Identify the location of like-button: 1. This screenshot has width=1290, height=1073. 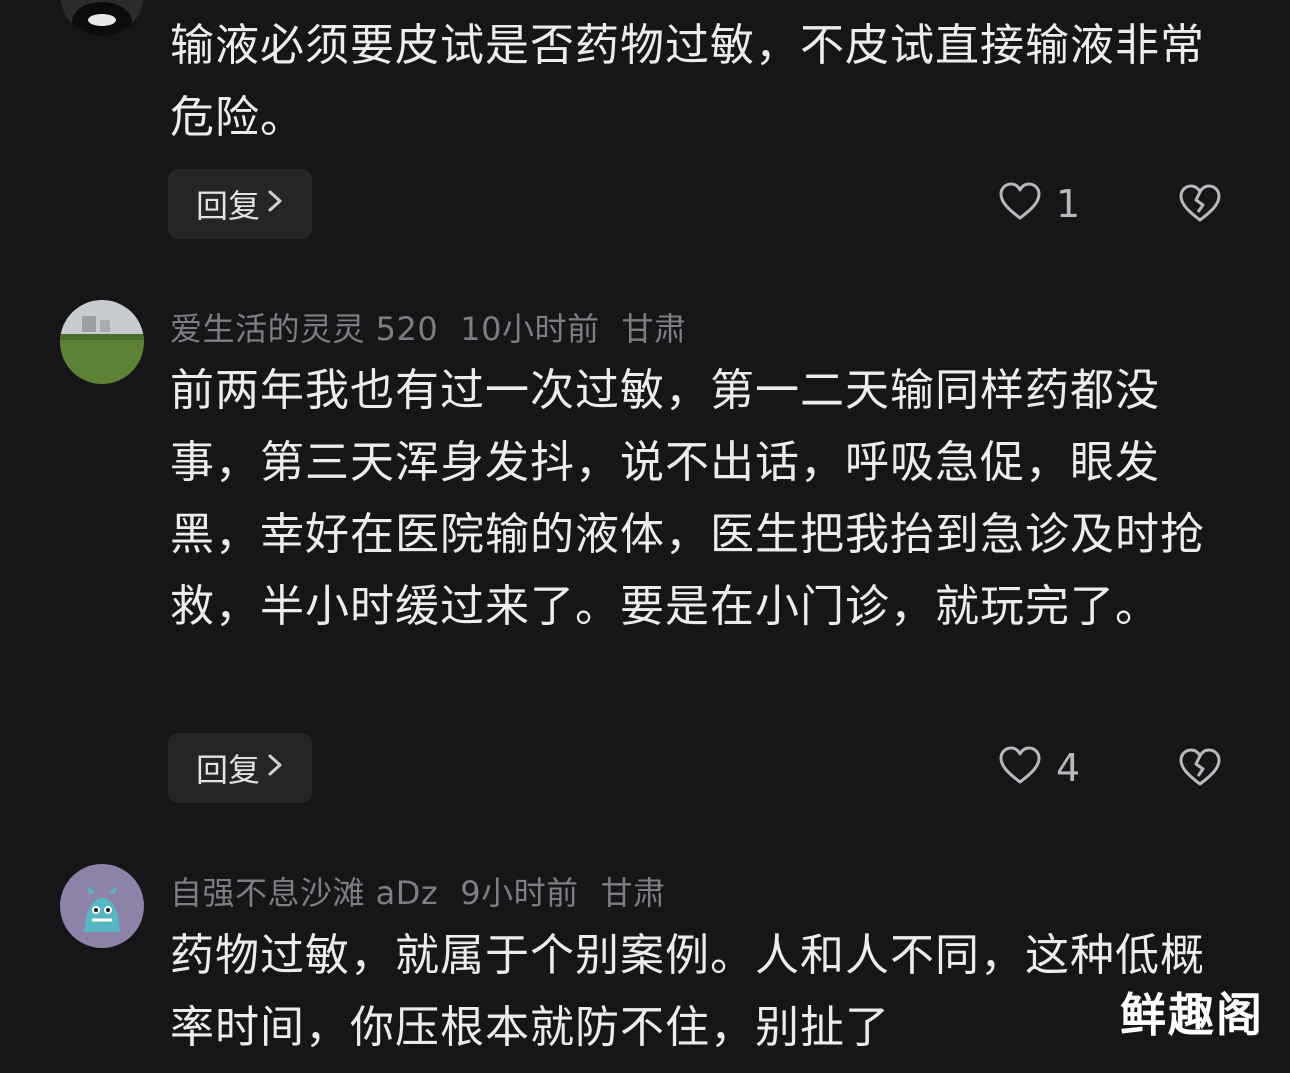
(1039, 204).